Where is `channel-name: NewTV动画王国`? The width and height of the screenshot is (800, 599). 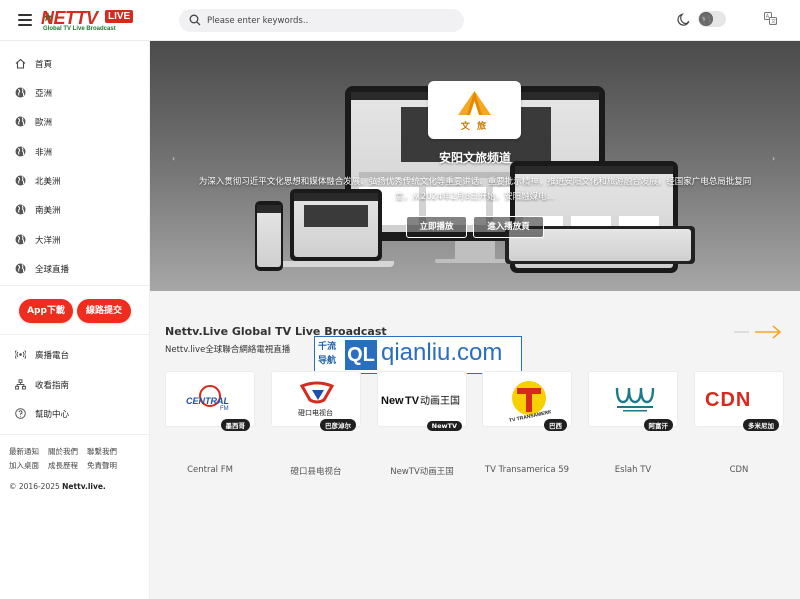 channel-name: NewTV动画王国 is located at coordinates (422, 471).